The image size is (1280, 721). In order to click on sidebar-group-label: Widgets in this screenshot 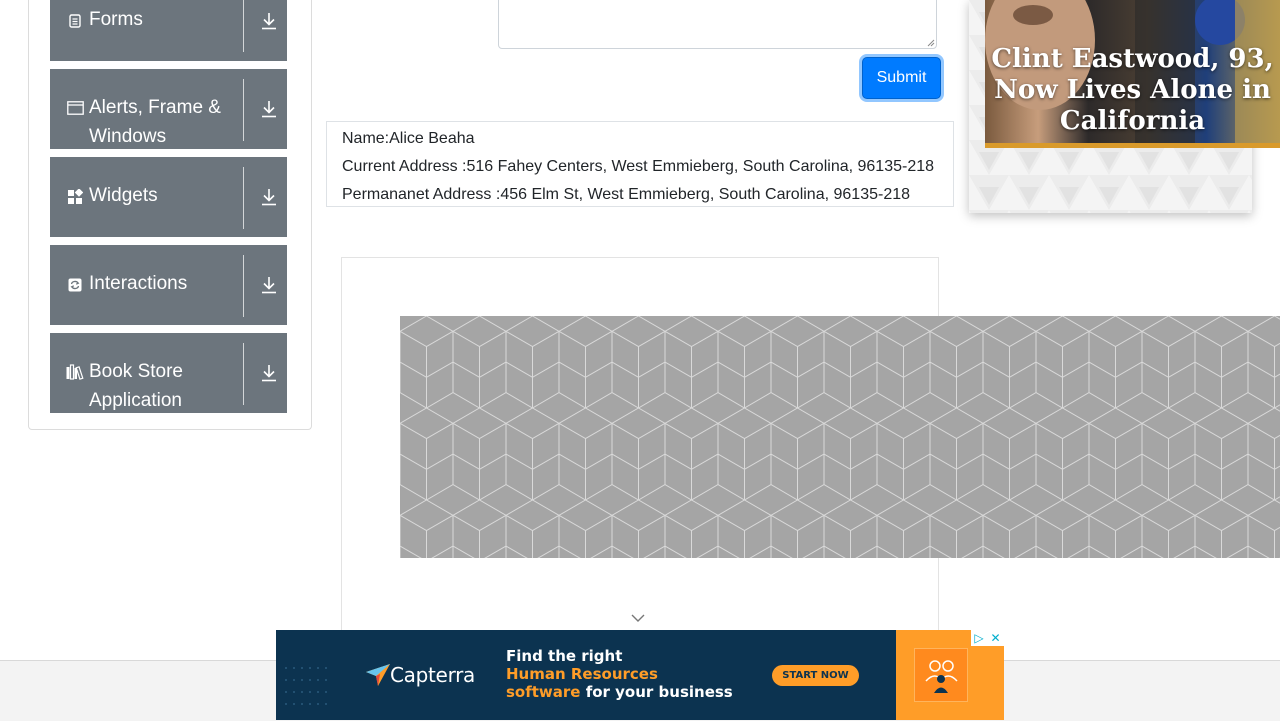, I will do `click(123, 195)`.